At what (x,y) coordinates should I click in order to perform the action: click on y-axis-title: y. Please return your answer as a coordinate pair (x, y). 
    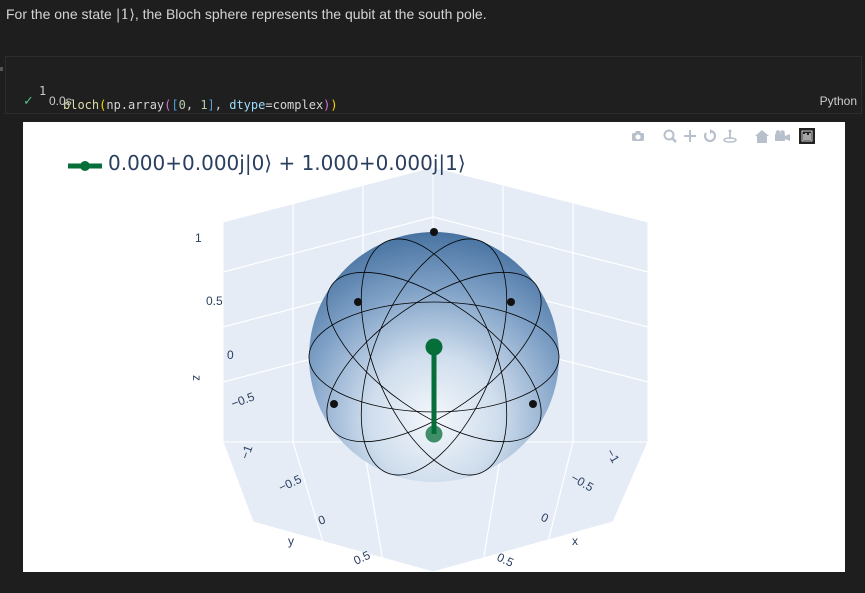
    Looking at the image, I should click on (291, 541).